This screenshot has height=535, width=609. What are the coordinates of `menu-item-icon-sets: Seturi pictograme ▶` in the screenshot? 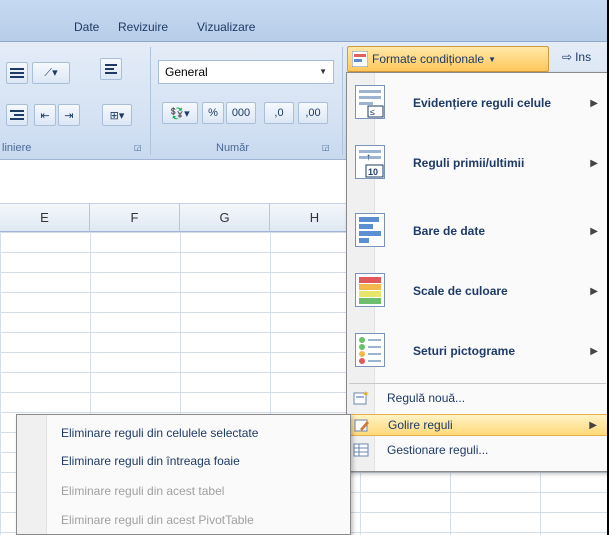 It's located at (477, 351).